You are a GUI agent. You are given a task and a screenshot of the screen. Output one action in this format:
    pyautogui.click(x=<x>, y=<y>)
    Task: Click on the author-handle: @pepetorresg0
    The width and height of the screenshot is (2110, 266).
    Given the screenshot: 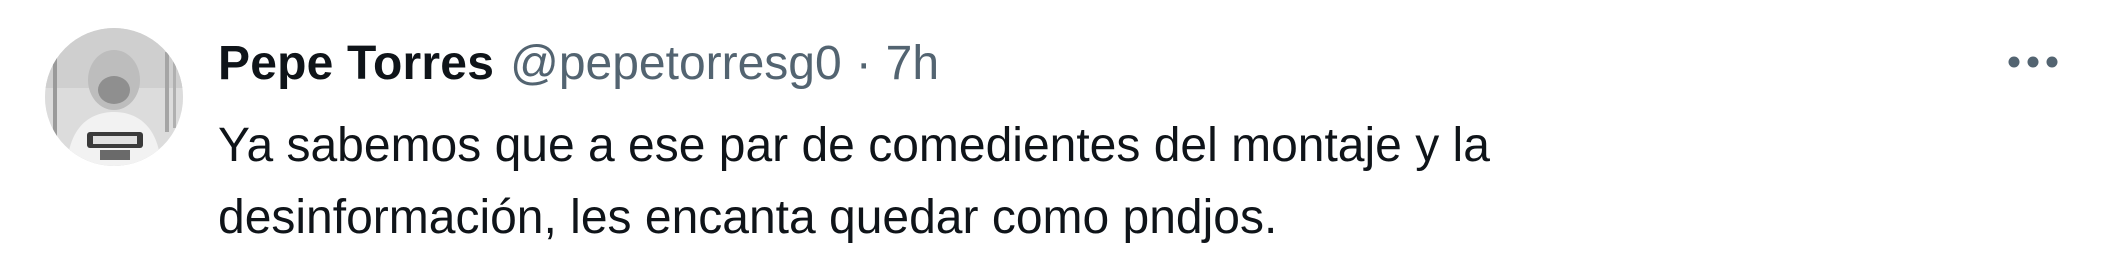 What is the action you would take?
    pyautogui.click(x=676, y=63)
    